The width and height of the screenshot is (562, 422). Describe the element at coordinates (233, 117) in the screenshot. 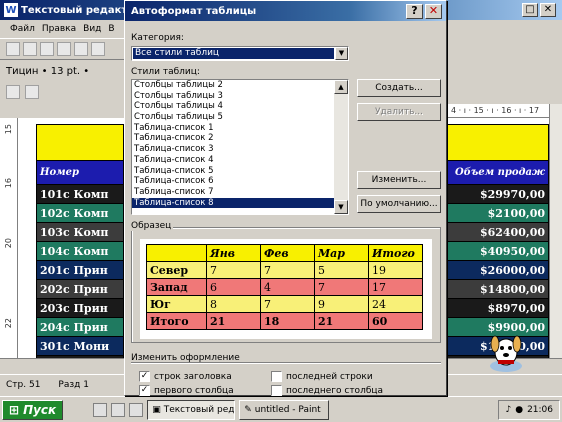

I see `style-list-item: Столбцы таблицы 5` at that location.